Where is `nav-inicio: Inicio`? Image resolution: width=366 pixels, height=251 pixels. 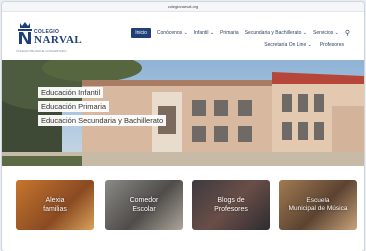 nav-inicio: Inicio is located at coordinates (141, 33).